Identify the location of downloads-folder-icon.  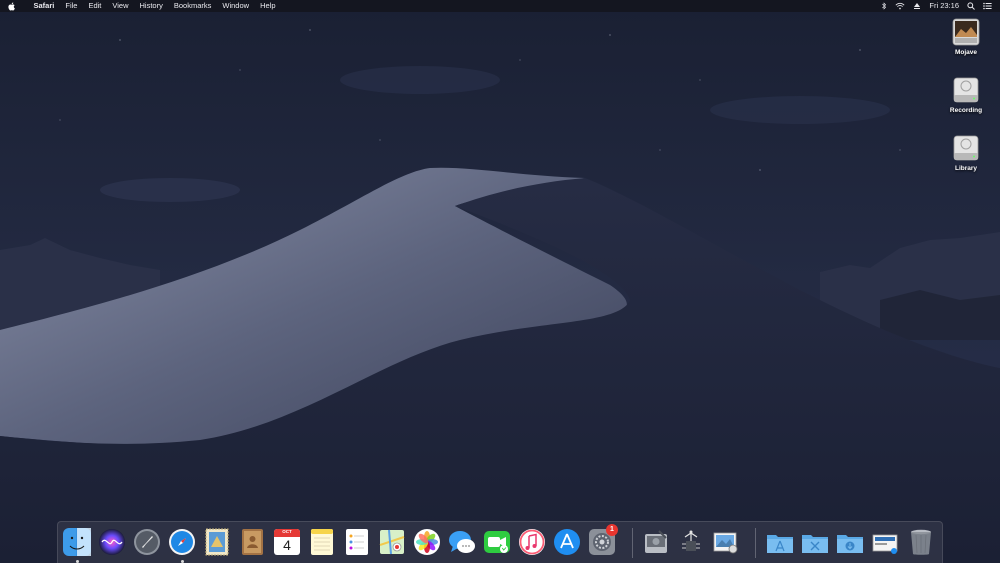
(850, 544).